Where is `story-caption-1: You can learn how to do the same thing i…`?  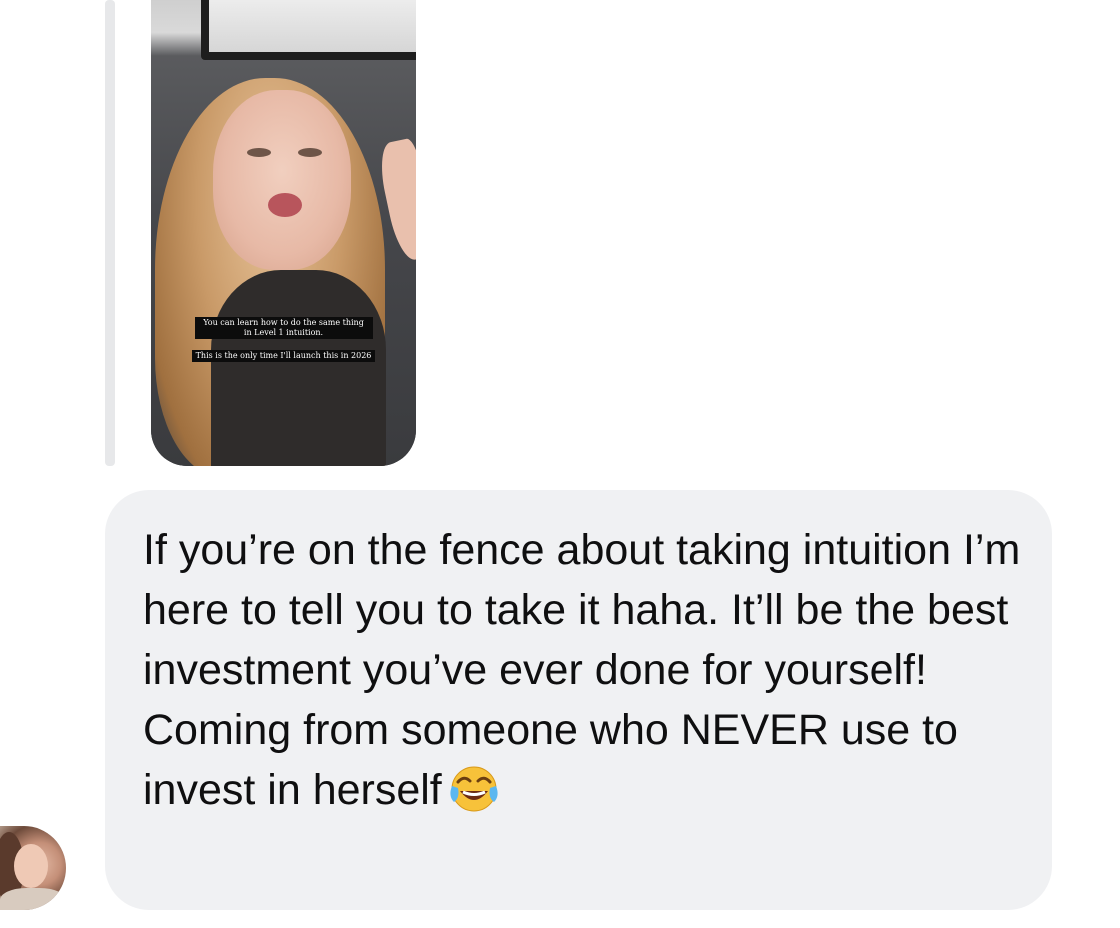
story-caption-1: You can learn how to do the same thing i… is located at coordinates (283, 328).